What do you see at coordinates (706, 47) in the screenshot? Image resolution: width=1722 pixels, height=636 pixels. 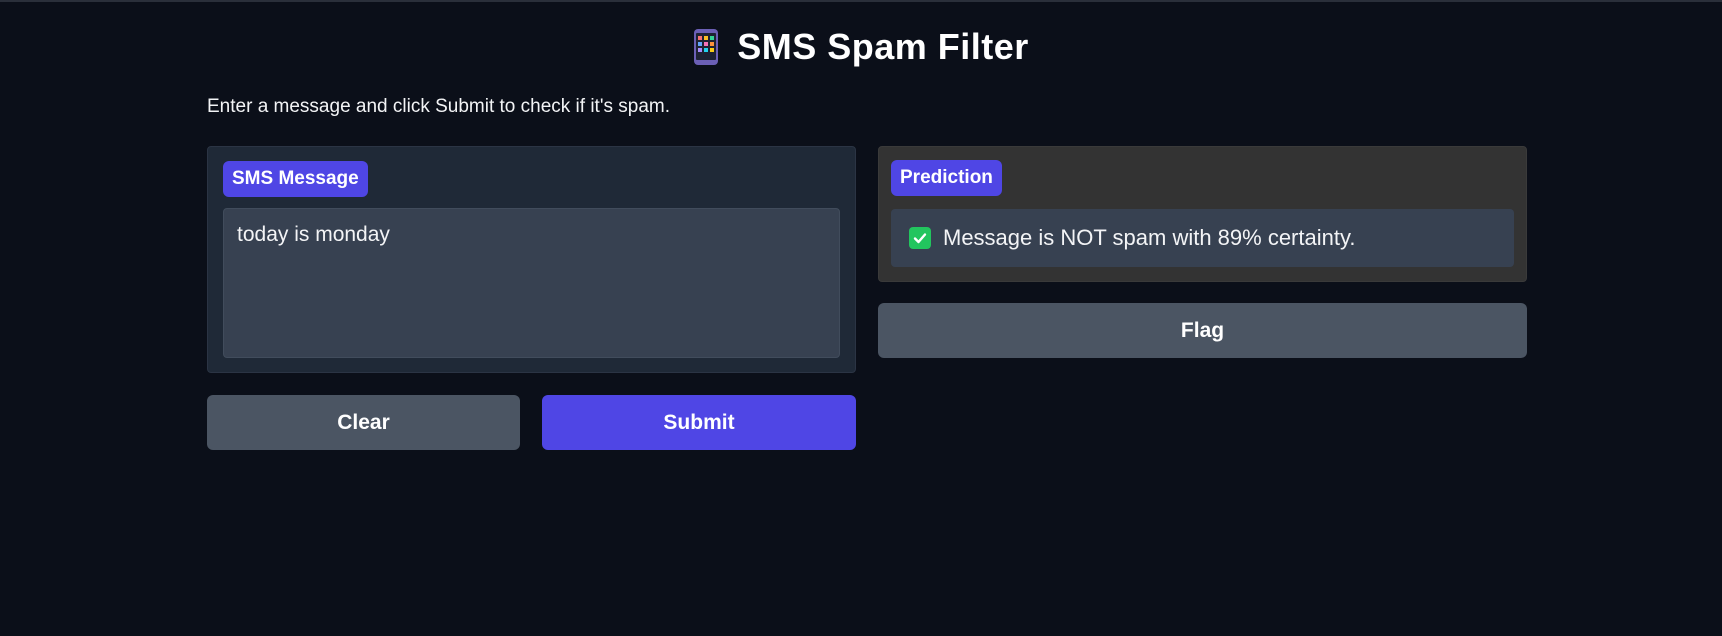 I see `mobile-phone-icon` at bounding box center [706, 47].